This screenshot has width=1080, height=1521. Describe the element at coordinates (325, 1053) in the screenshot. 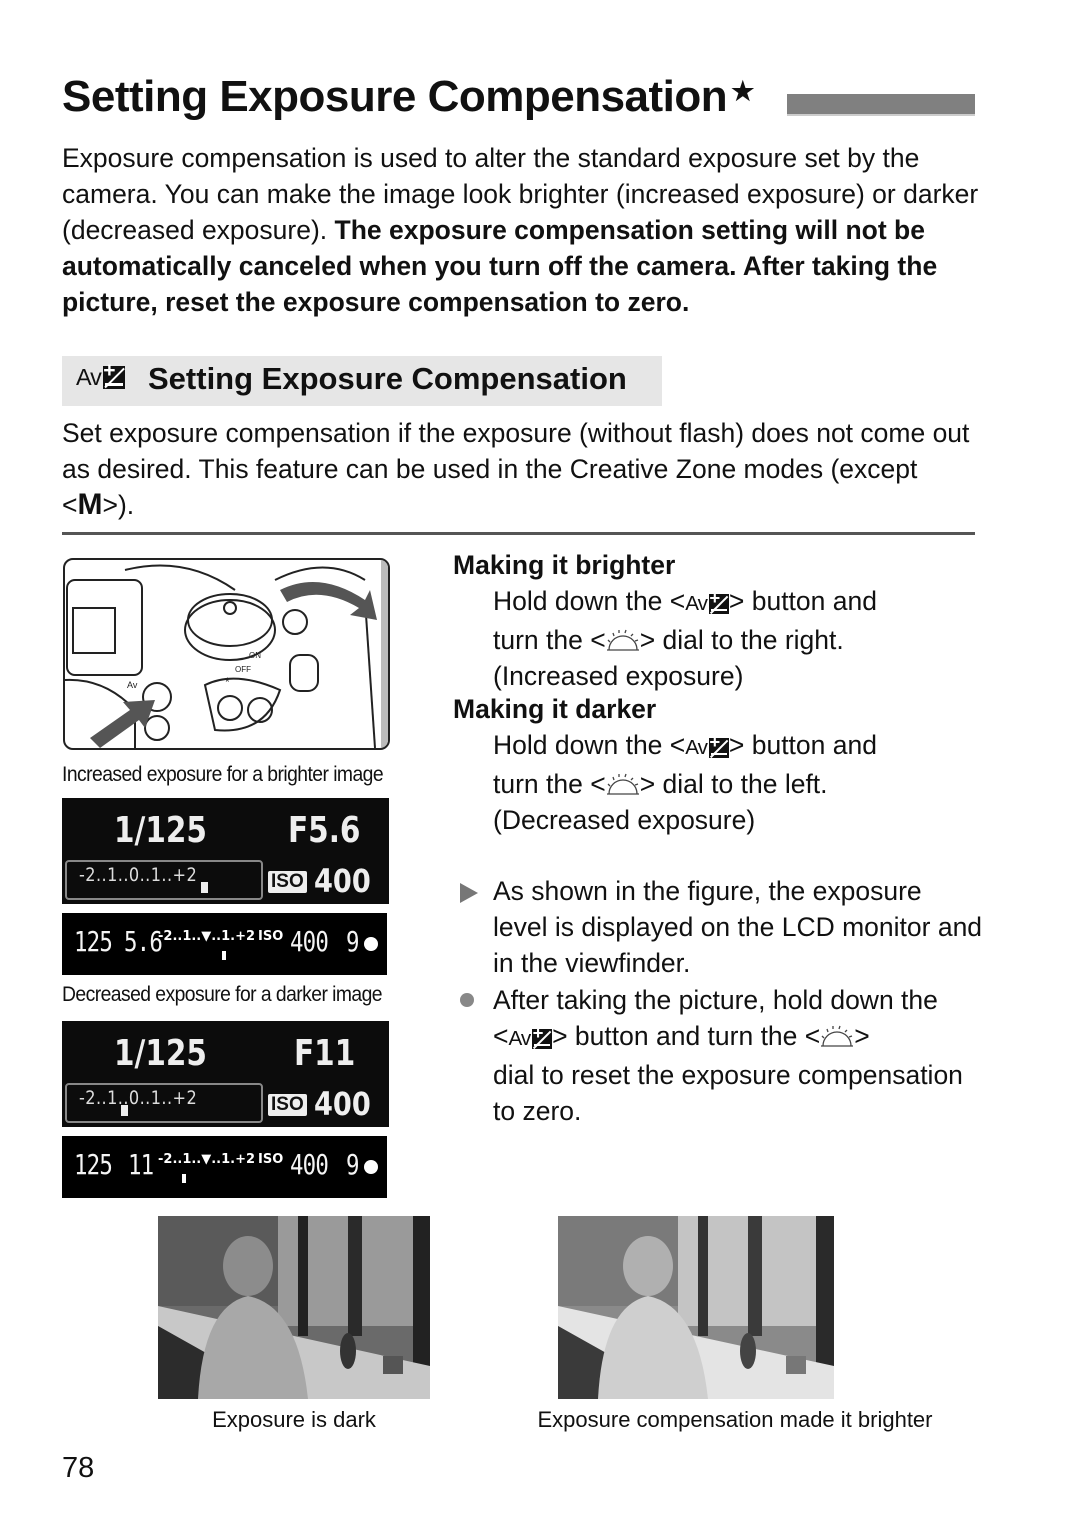

I see `lcd-aperture: F11` at that location.